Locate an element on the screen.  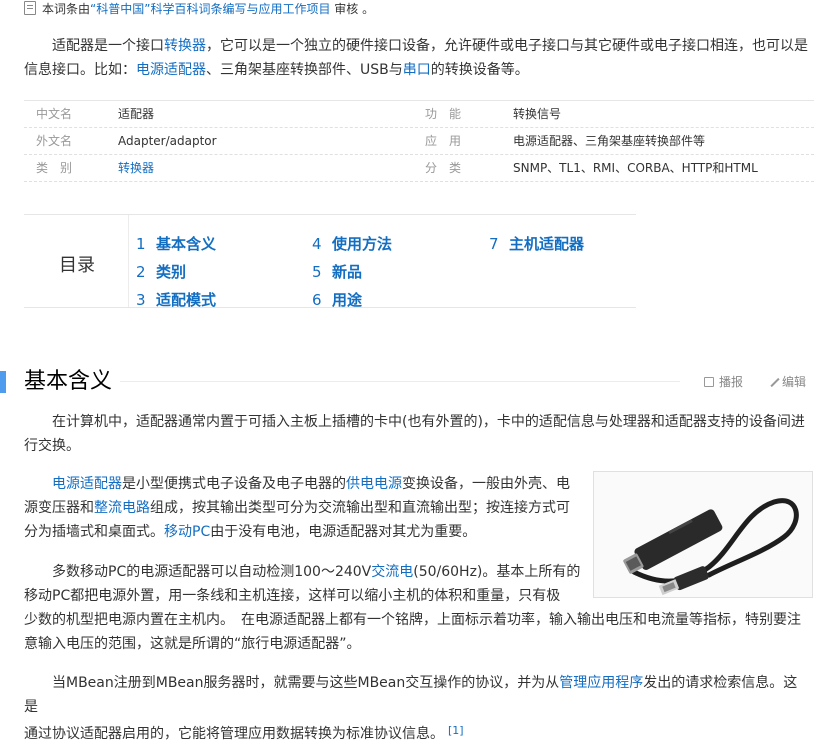
info-value: 电源适配器、三角架基座转换部件等 is located at coordinates (609, 141).